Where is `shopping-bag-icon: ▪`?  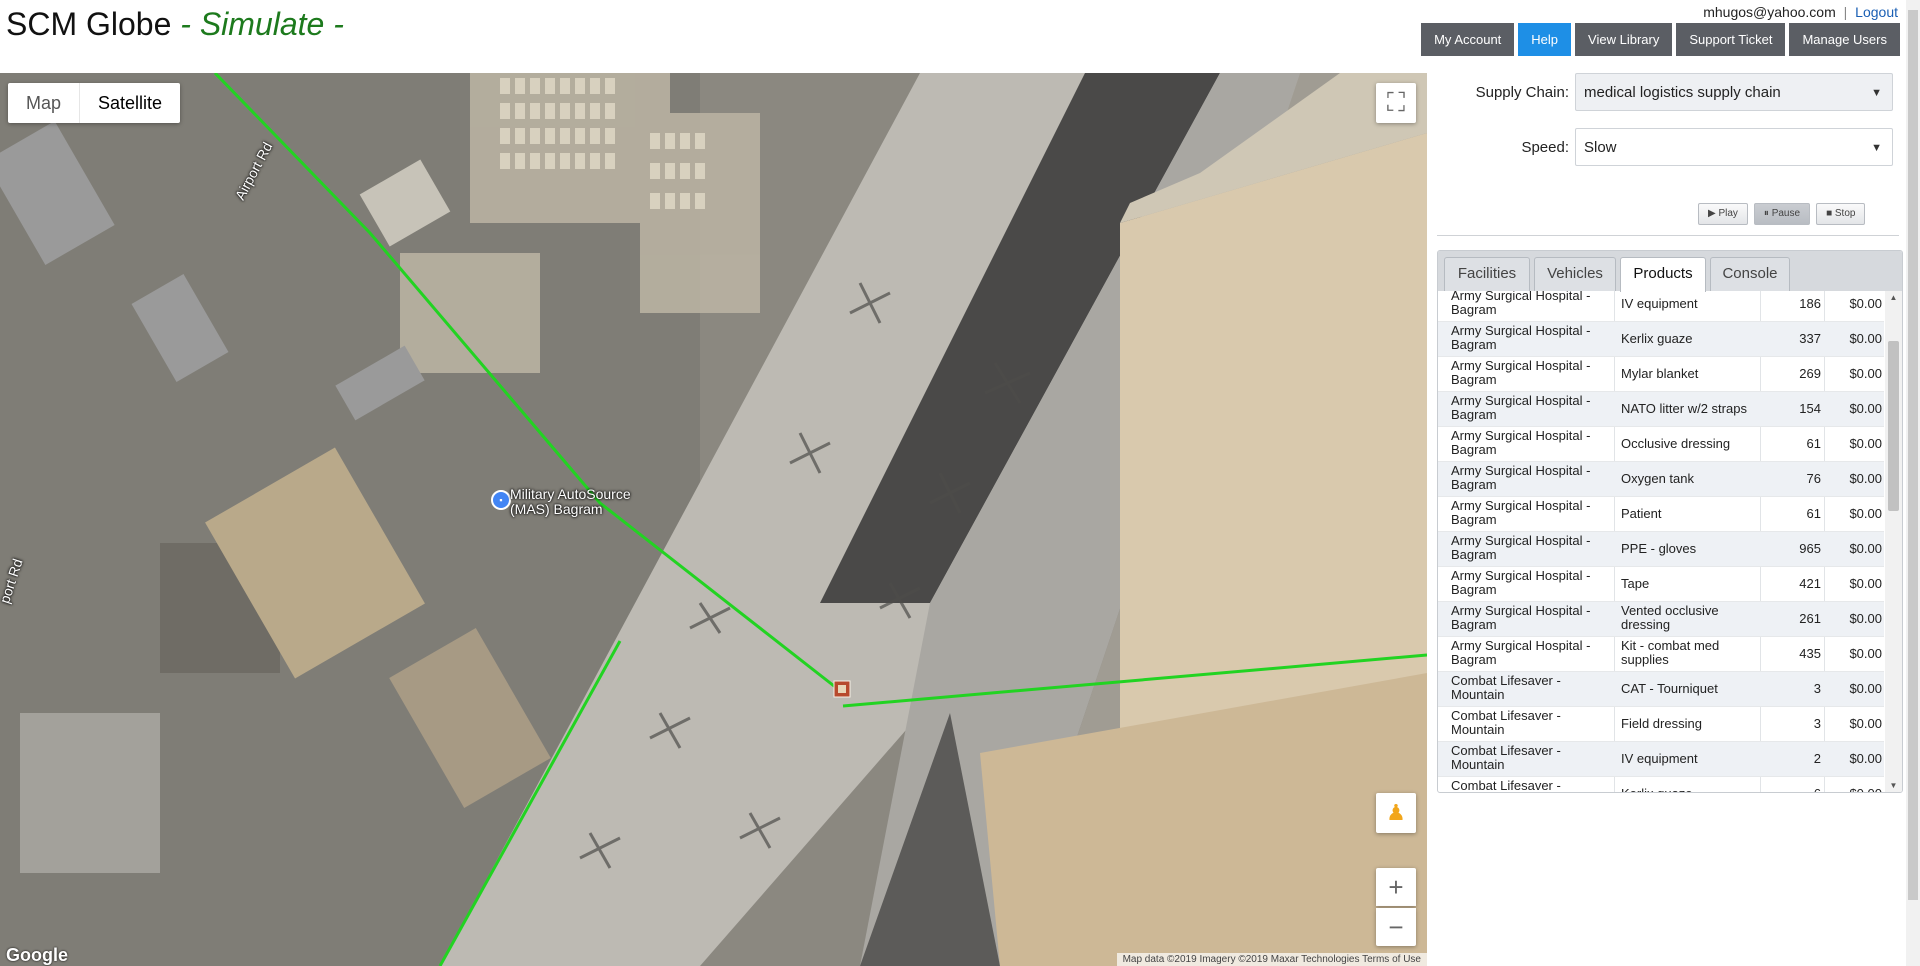 shopping-bag-icon: ▪ is located at coordinates (501, 500).